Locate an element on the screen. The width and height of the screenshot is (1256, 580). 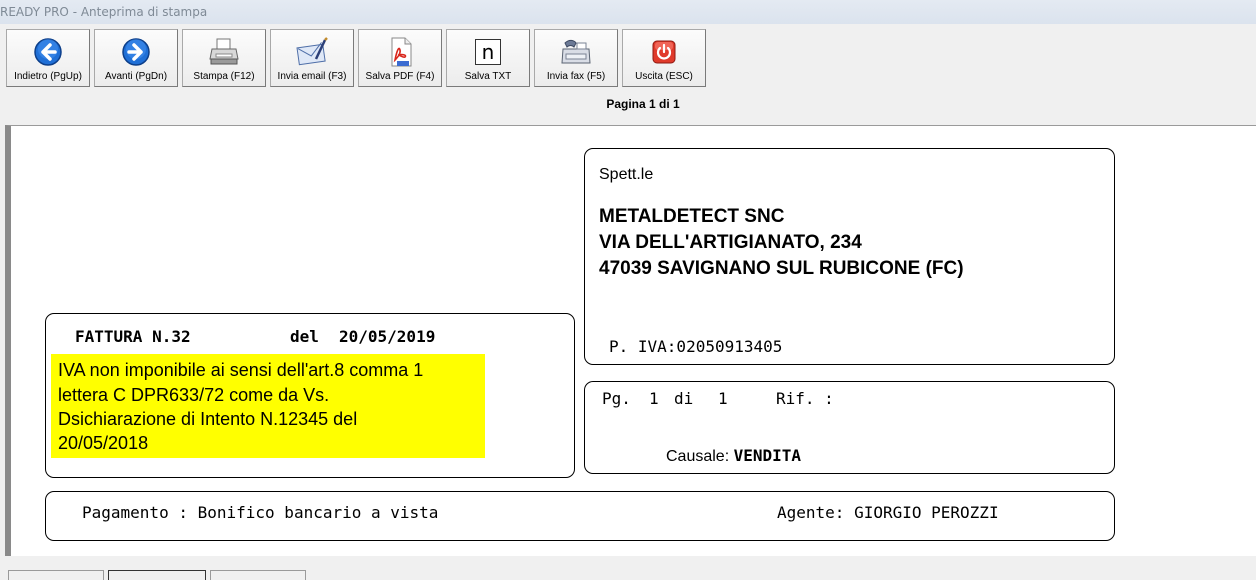
send-email-button: Invia email (F3) is located at coordinates (312, 58).